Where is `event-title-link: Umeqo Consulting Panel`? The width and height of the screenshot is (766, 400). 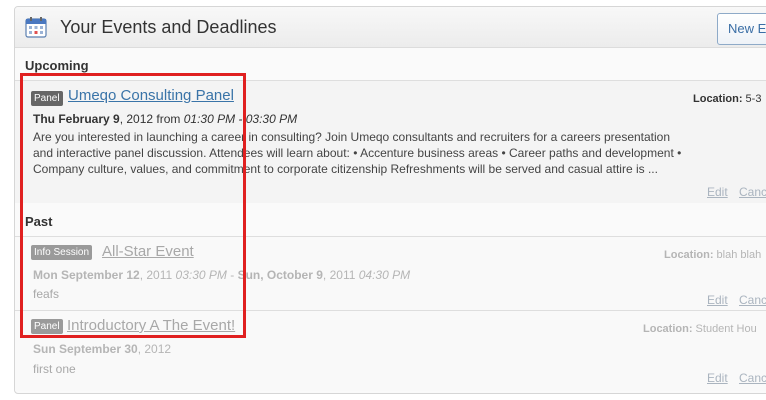
event-title-link: Umeqo Consulting Panel is located at coordinates (151, 95).